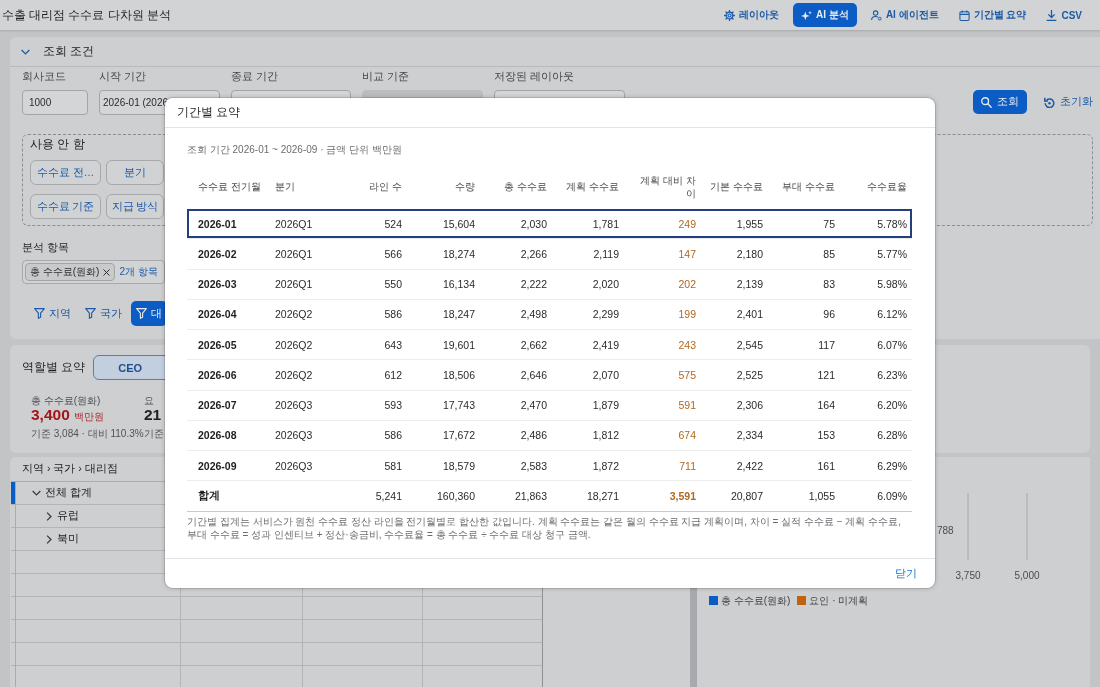 This screenshot has height=687, width=1100. What do you see at coordinates (549, 314) in the screenshot?
I see `table-row: 2026-04 2026Q2 586 18,247 2,498 2,299 199 2,401 96 6.12%` at bounding box center [549, 314].